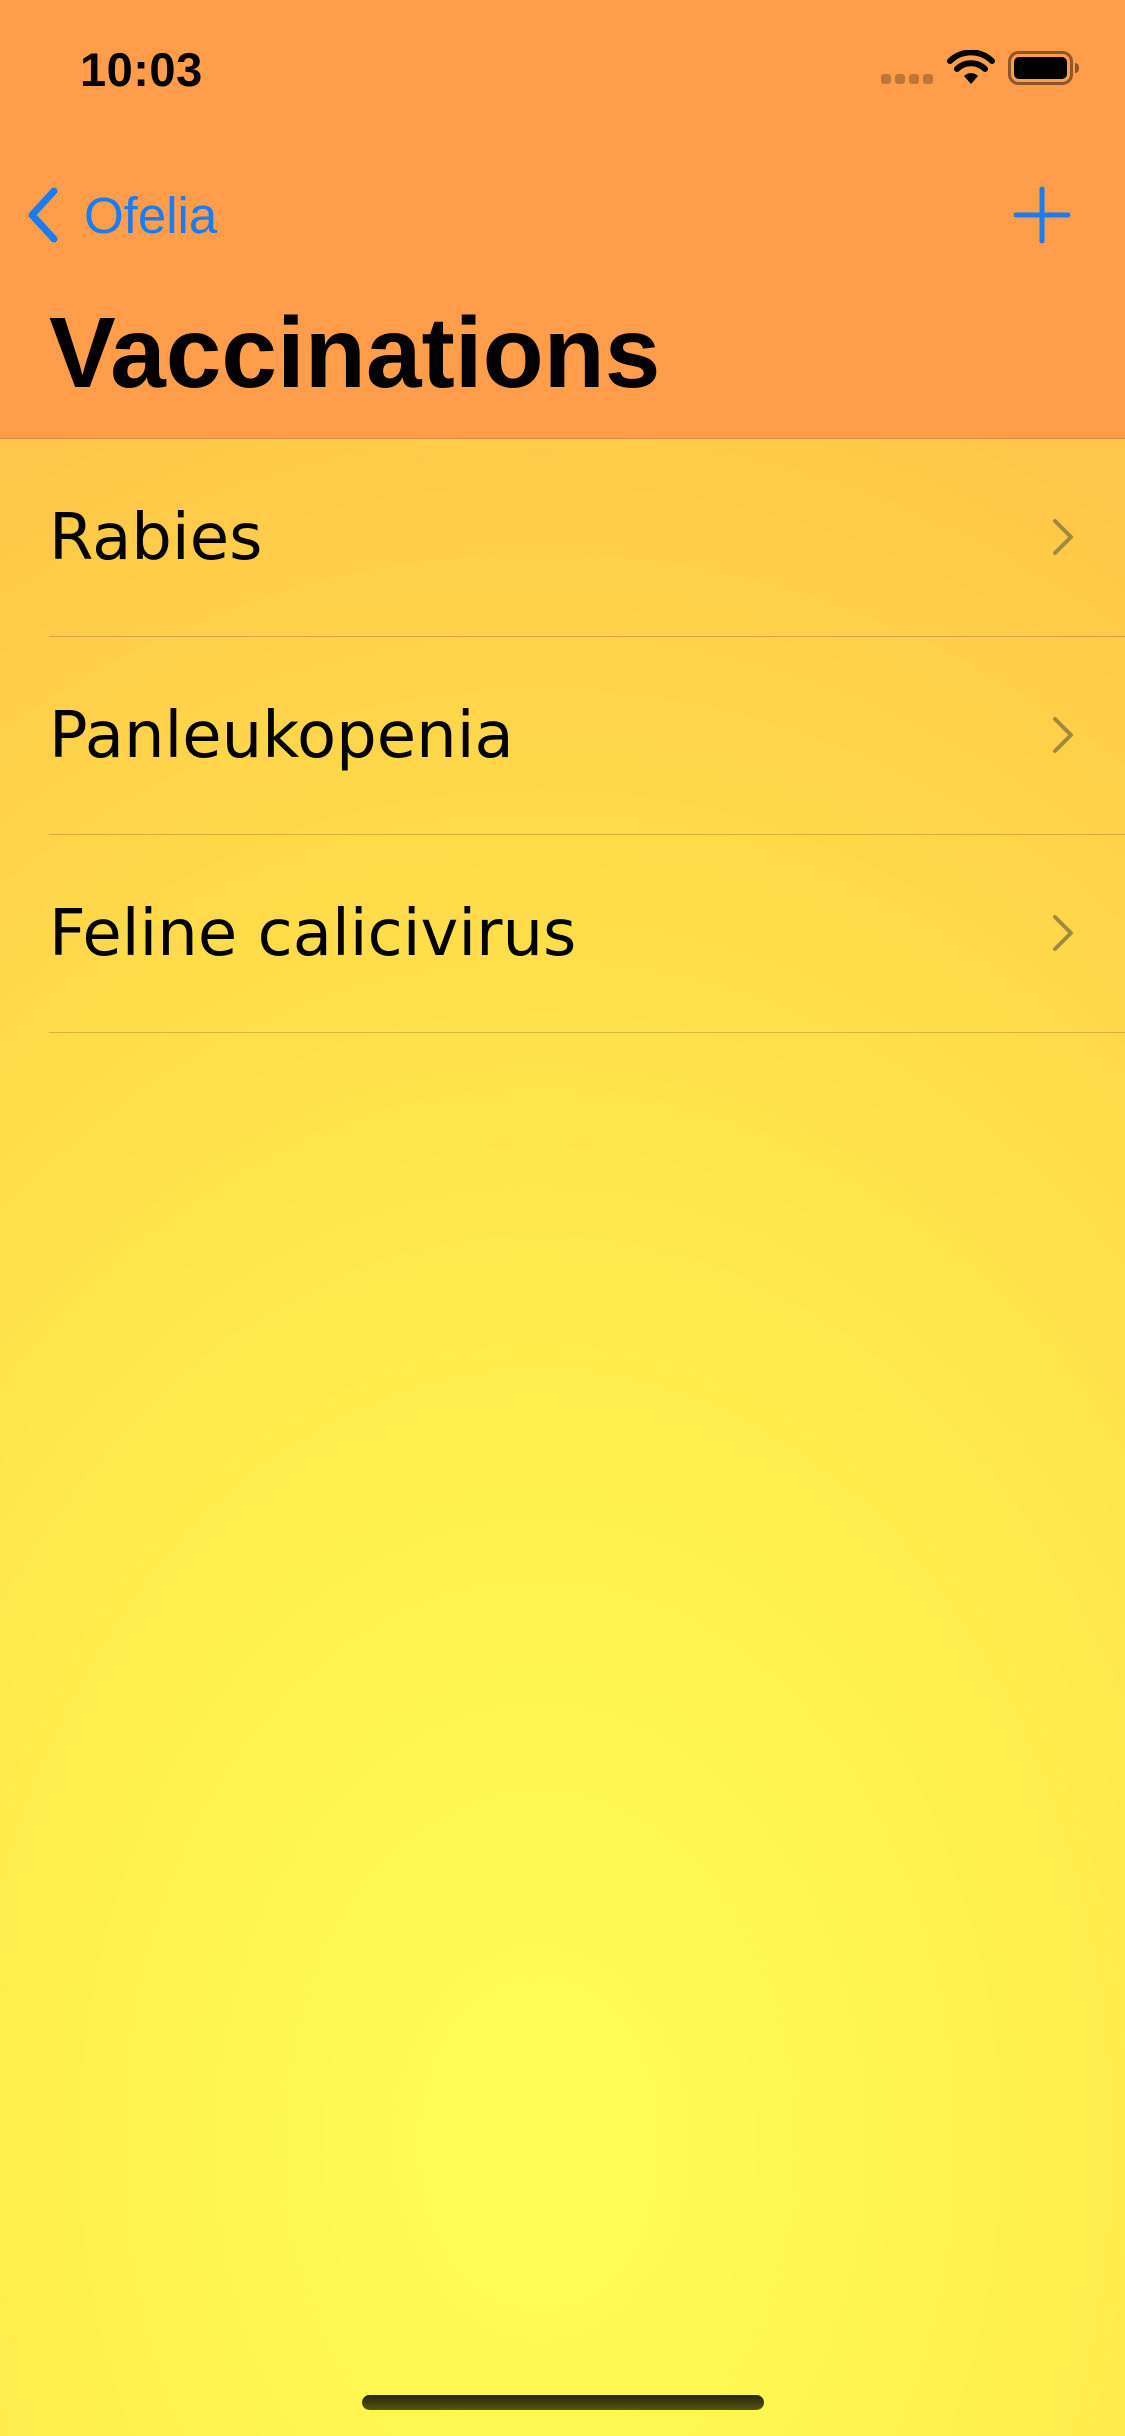 This screenshot has height=2436, width=1125. What do you see at coordinates (43, 215) in the screenshot?
I see `chevron-left-icon` at bounding box center [43, 215].